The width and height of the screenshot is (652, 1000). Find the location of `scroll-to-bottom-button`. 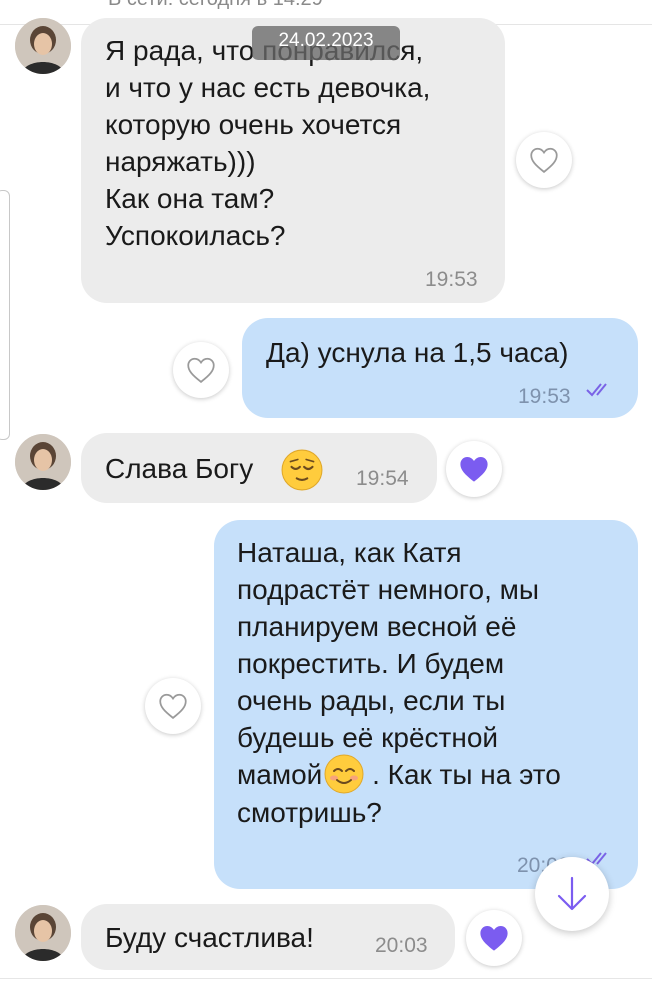

scroll-to-bottom-button is located at coordinates (572, 894).